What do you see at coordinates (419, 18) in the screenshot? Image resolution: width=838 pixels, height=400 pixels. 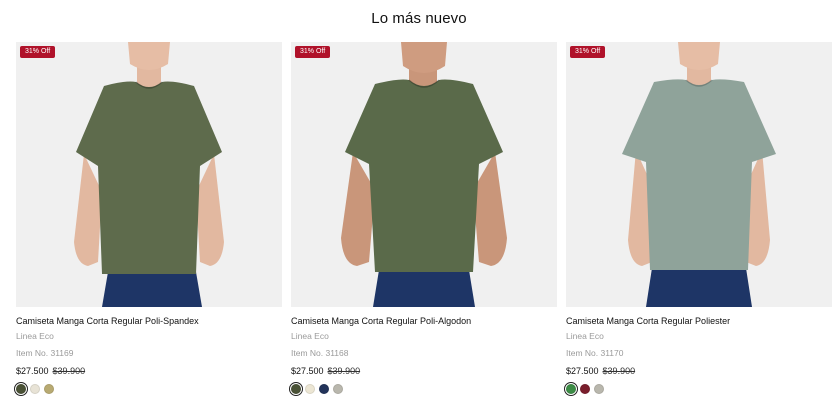 I see `section-title: Lo más nuevo` at bounding box center [419, 18].